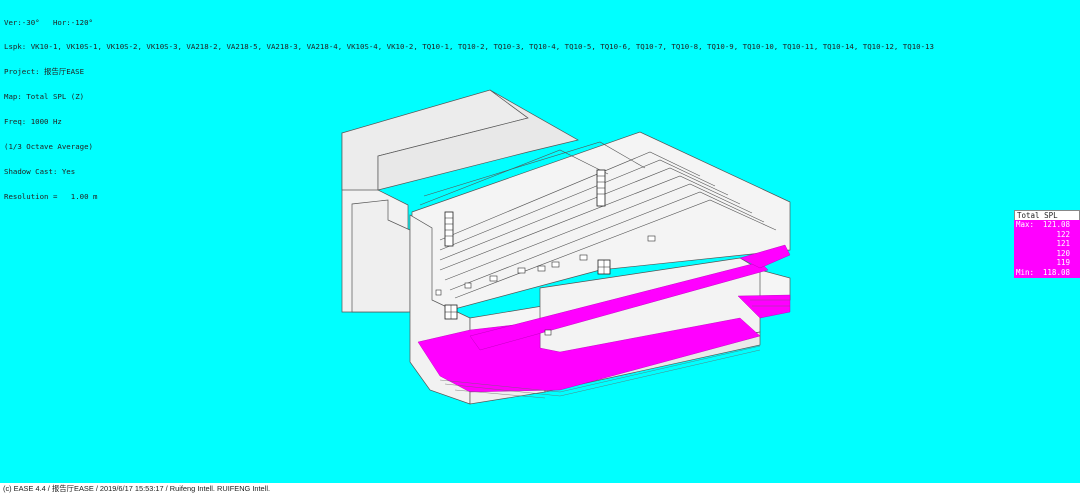  I want to click on legend-row-min: Min: 118.08, so click(1047, 272).